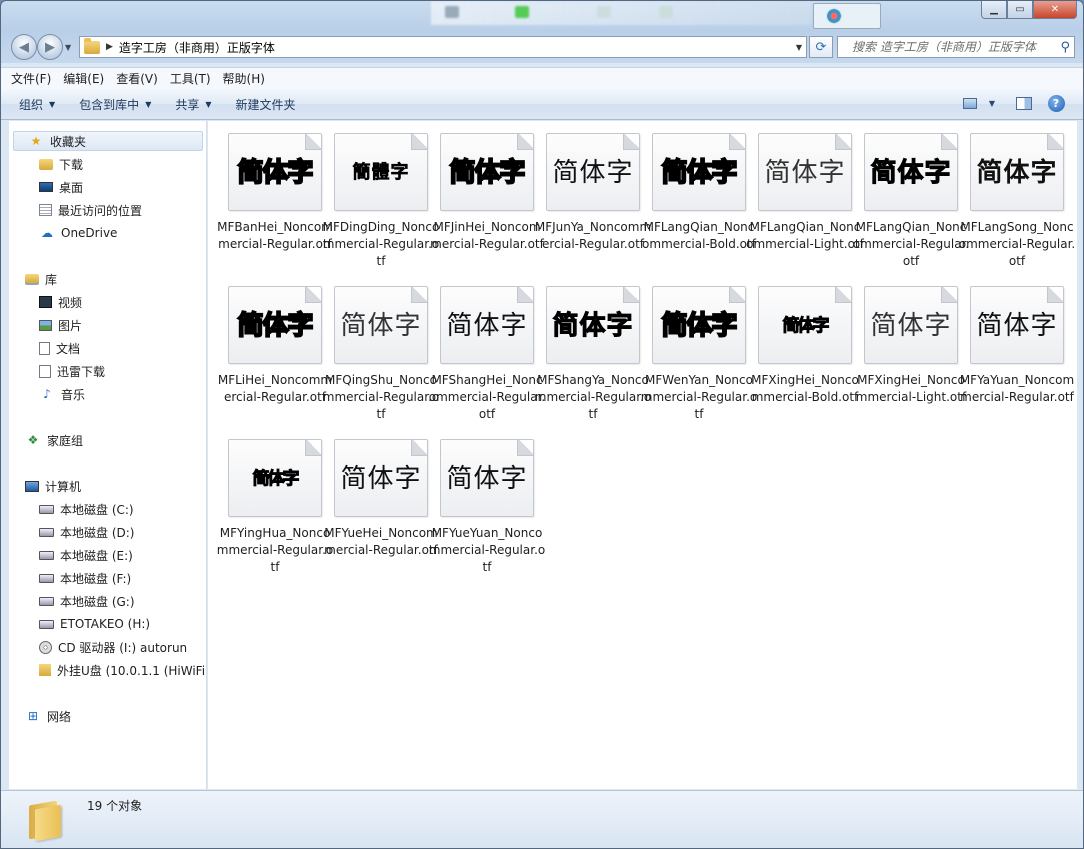 The width and height of the screenshot is (1084, 849). I want to click on file-item: 简体字 MFXingHei_Noncommercial-Light.otf, so click(909, 349).